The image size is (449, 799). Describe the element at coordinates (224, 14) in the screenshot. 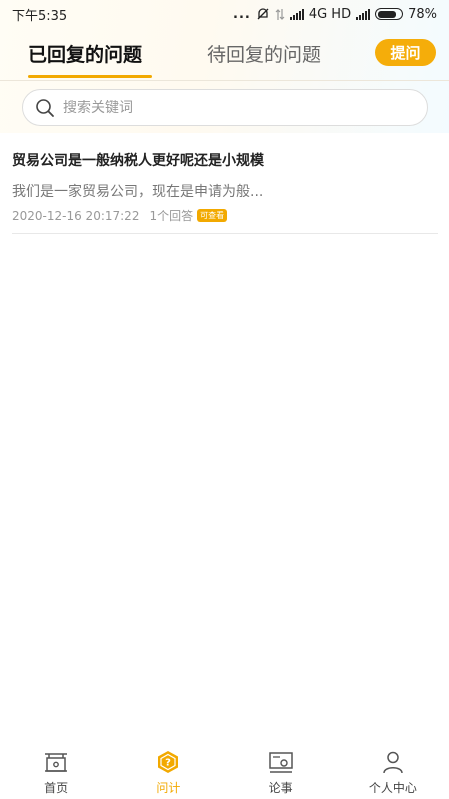

I see `status-bar: 下午5:35 ... 4G HD 78%` at that location.